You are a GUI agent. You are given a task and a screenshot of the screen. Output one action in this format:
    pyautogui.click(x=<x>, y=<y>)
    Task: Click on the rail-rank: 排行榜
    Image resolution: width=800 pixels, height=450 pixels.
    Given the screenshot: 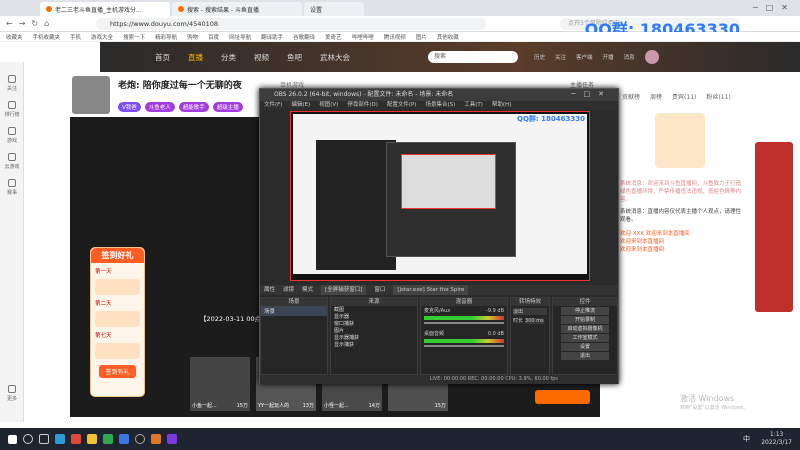 What is the action you would take?
    pyautogui.click(x=12, y=109)
    